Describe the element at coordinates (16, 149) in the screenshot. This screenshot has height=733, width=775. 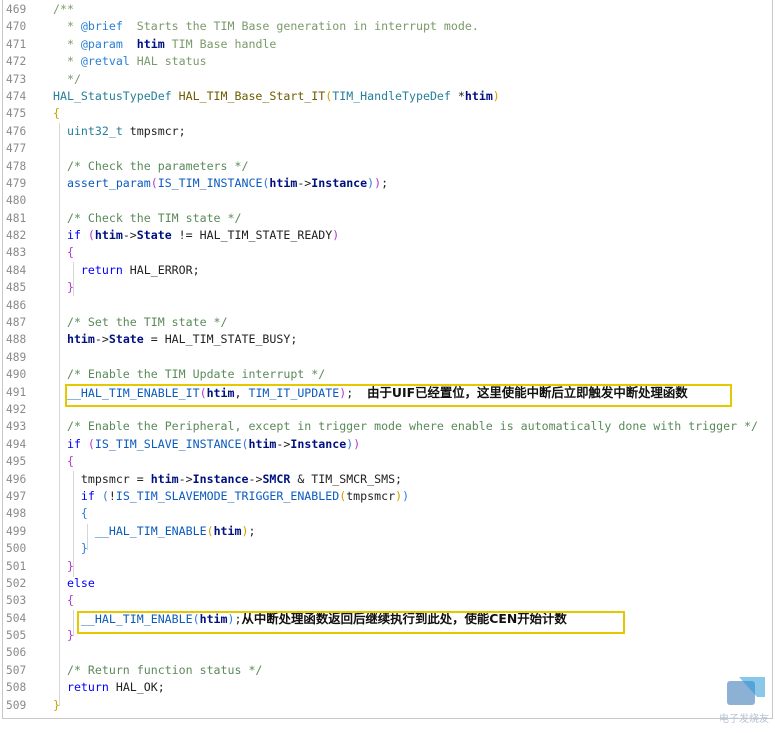
I see `line-number: 477` at that location.